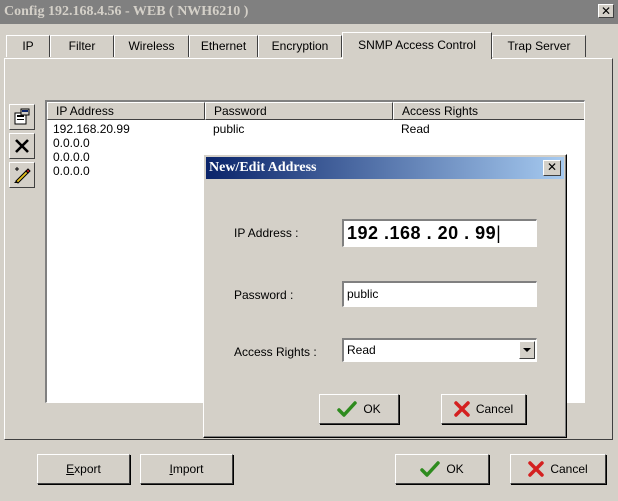 This screenshot has height=501, width=618. I want to click on chevron-down-icon, so click(527, 349).